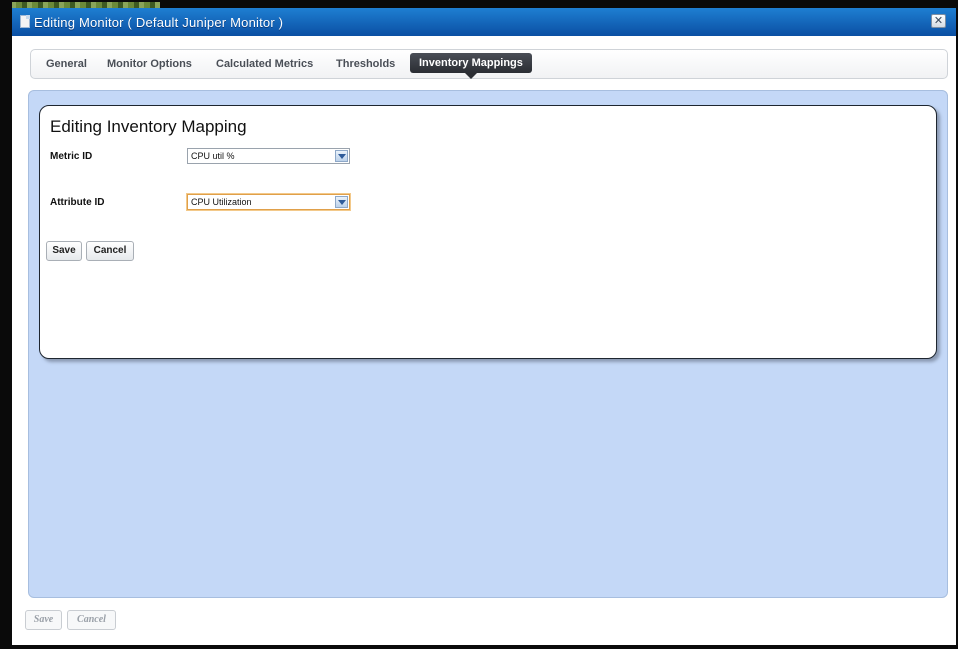 This screenshot has width=958, height=649. I want to click on save-button: Save, so click(64, 251).